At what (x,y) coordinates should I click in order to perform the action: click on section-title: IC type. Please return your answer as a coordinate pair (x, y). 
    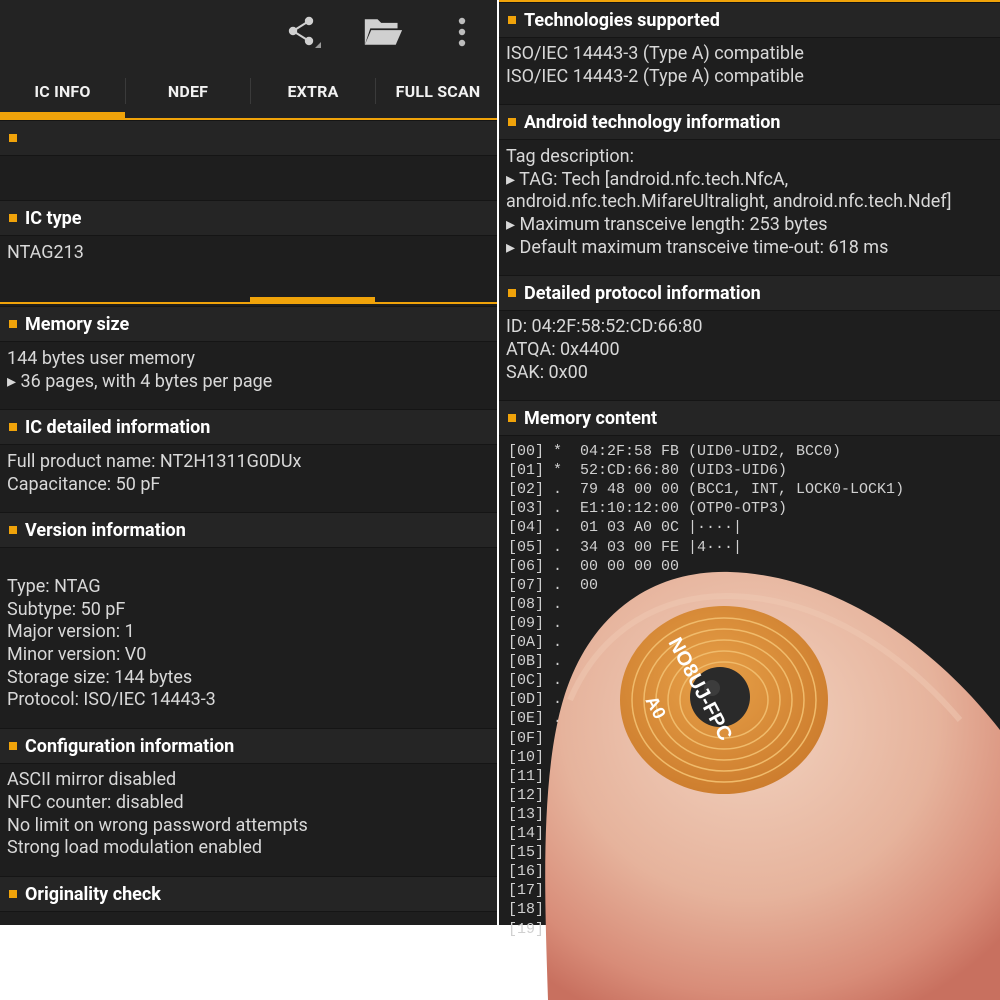
    Looking at the image, I should click on (53, 218).